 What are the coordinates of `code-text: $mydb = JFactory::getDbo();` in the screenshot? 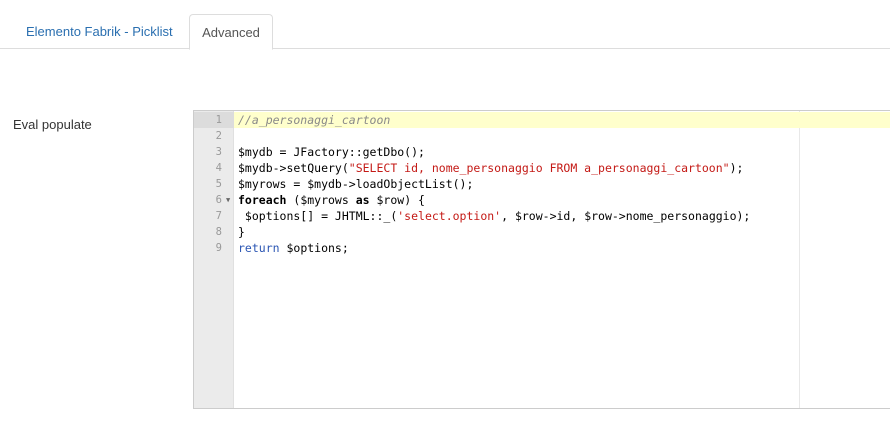 It's located at (331, 152).